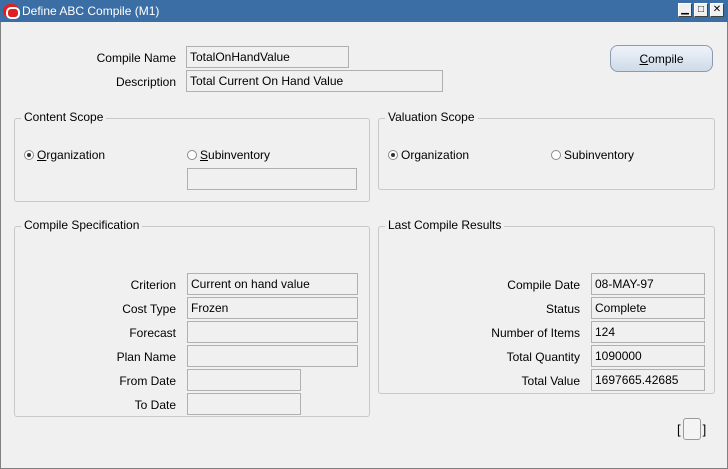 This screenshot has width=728, height=469. I want to click on subinventory-field, so click(272, 179).